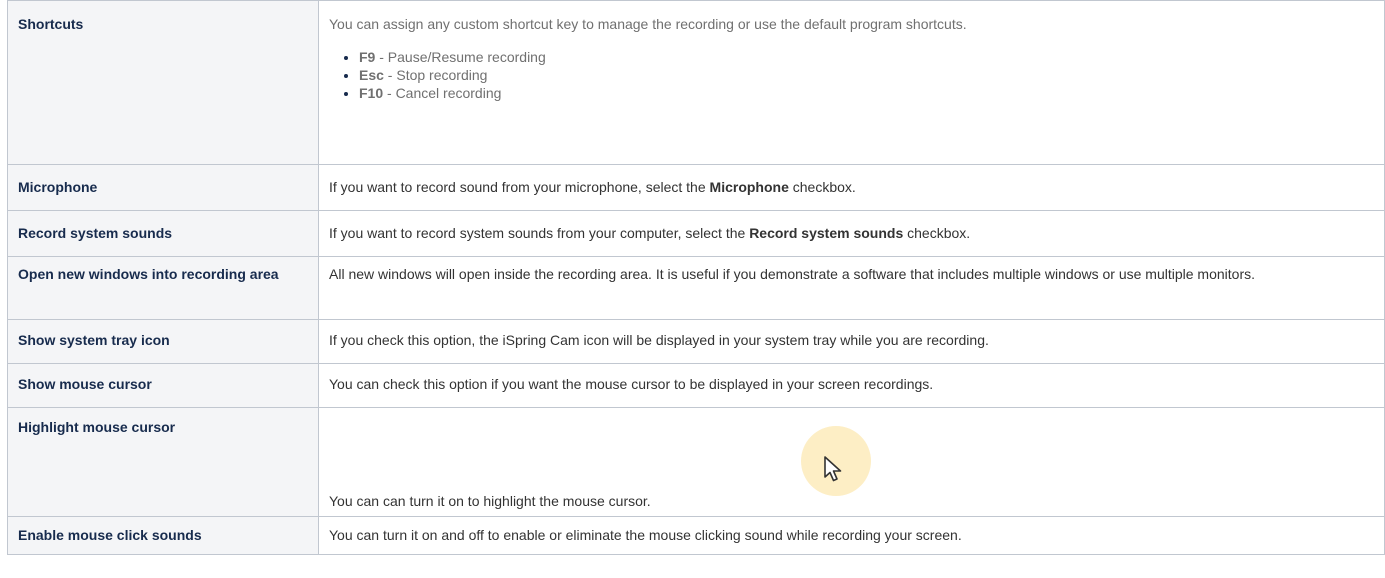  Describe the element at coordinates (163, 233) in the screenshot. I see `row-label: Record system sounds` at that location.